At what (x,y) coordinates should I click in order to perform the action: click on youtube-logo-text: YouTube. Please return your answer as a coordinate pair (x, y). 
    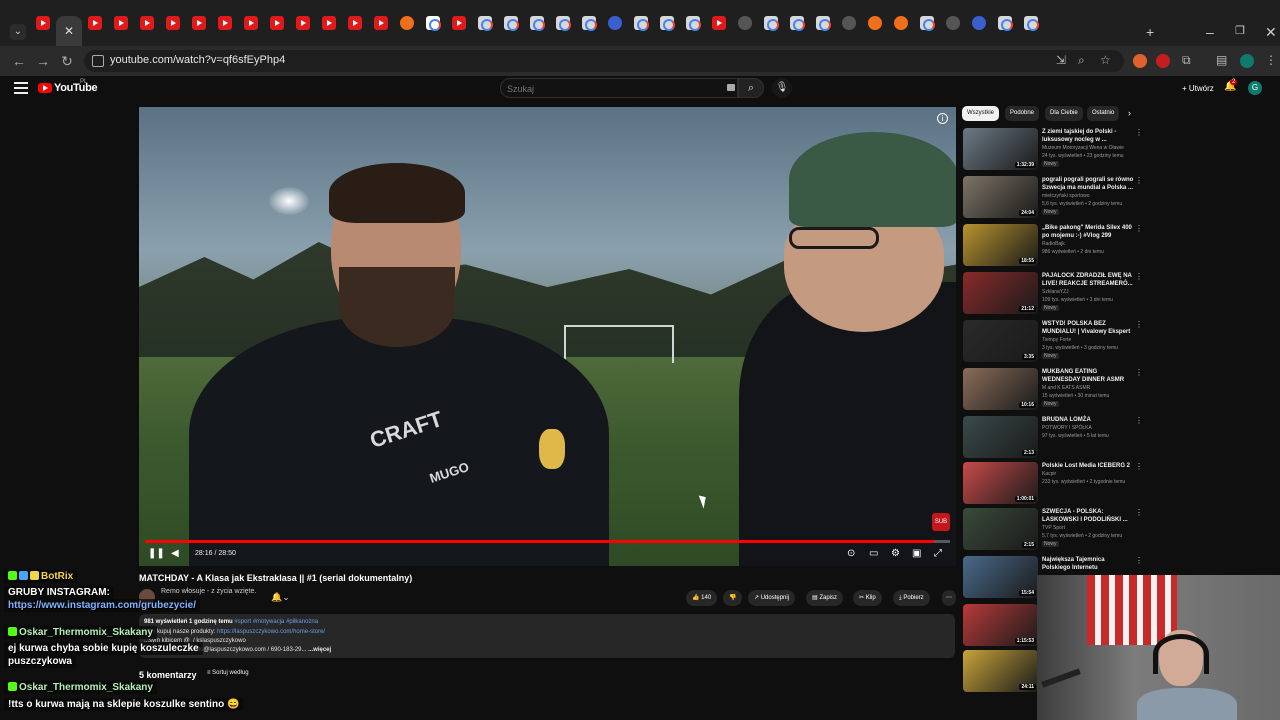
    Looking at the image, I should click on (76, 88).